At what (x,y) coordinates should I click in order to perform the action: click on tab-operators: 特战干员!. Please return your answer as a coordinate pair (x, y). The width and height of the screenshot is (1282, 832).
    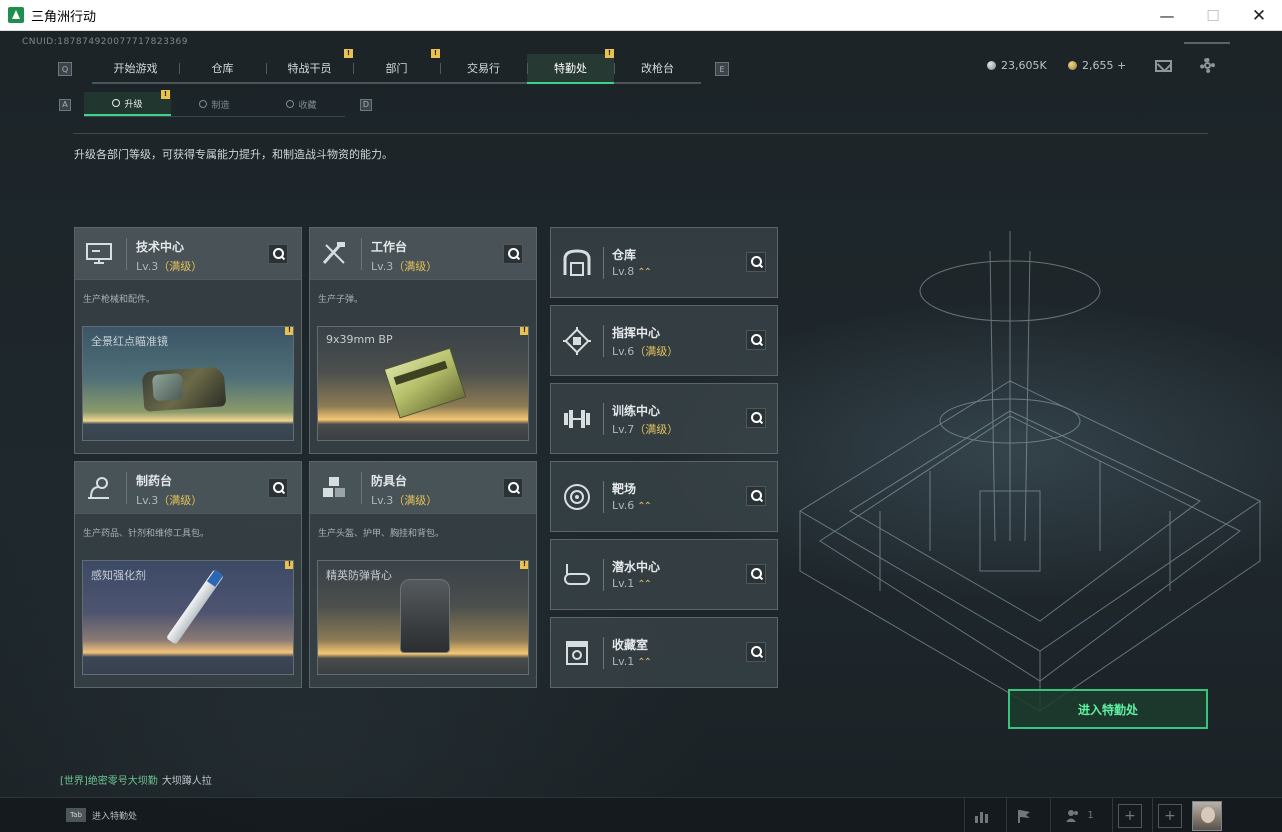
    Looking at the image, I should click on (309, 65).